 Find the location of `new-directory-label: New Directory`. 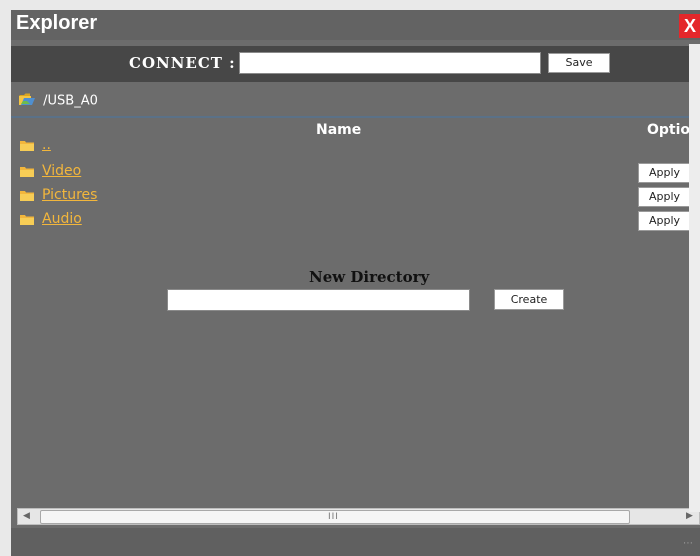

new-directory-label: New Directory is located at coordinates (369, 277).